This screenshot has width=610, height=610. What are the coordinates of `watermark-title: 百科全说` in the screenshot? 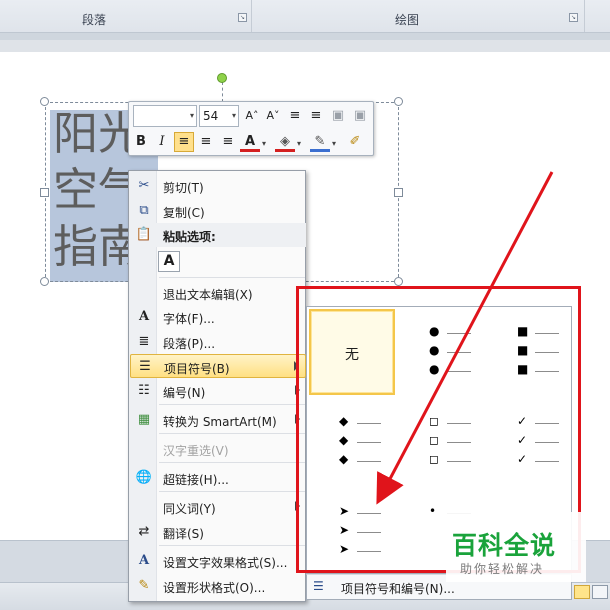 It's located at (504, 545).